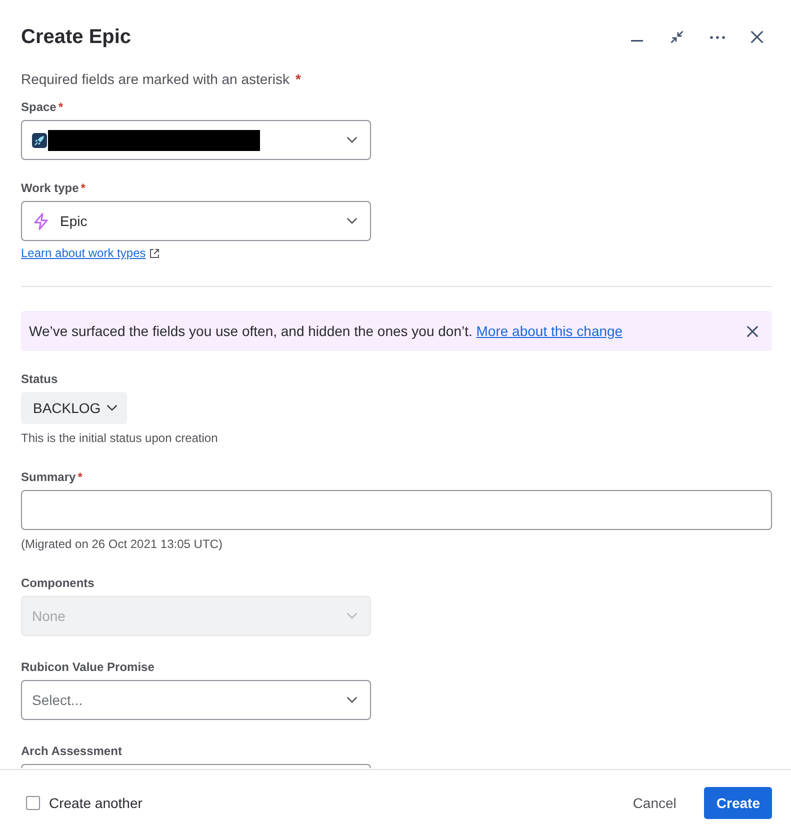 The image size is (791, 836). I want to click on help-text: This is the initial status upon creation, so click(120, 438).